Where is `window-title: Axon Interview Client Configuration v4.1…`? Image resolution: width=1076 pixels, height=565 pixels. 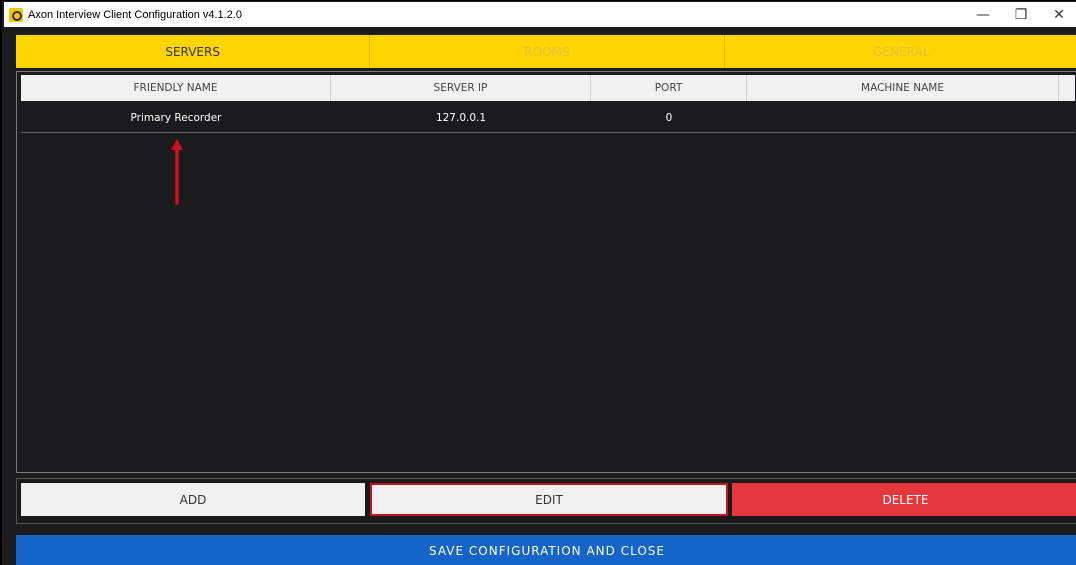 window-title: Axon Interview Client Configuration v4.1… is located at coordinates (135, 14).